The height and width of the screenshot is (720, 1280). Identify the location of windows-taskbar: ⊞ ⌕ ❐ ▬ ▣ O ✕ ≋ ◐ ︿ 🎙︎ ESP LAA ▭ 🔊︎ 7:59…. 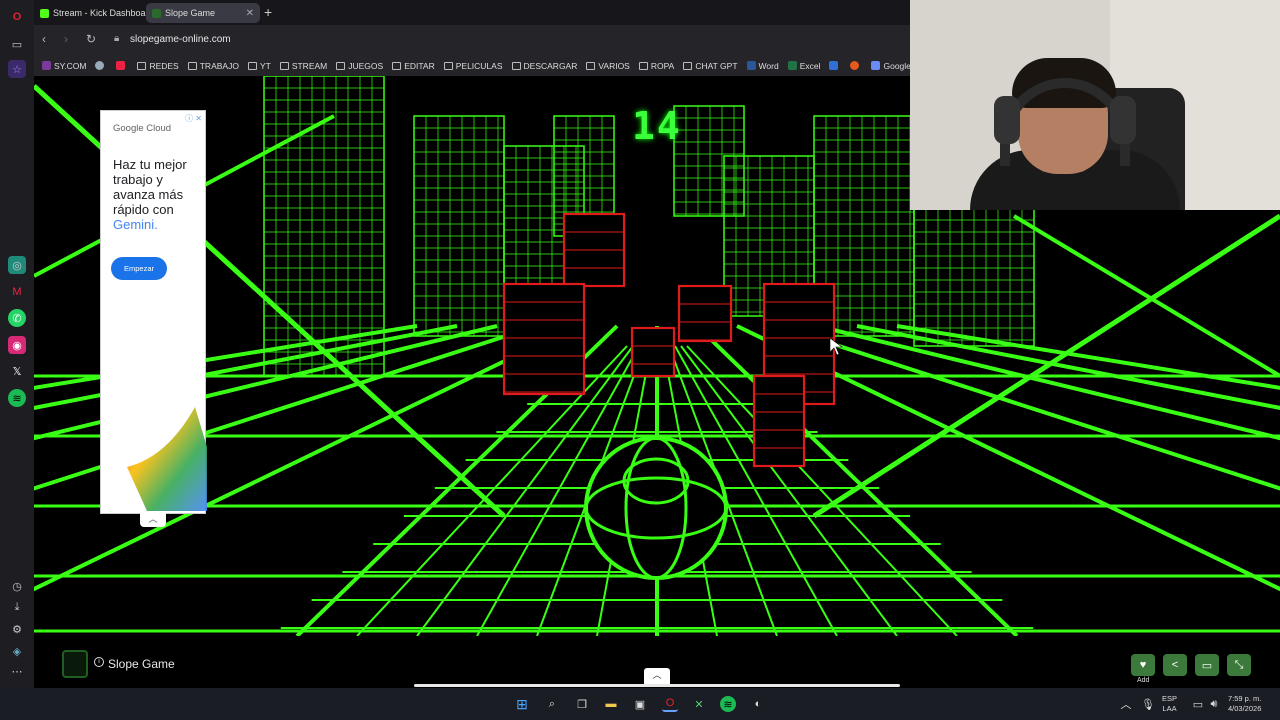
(640, 704).